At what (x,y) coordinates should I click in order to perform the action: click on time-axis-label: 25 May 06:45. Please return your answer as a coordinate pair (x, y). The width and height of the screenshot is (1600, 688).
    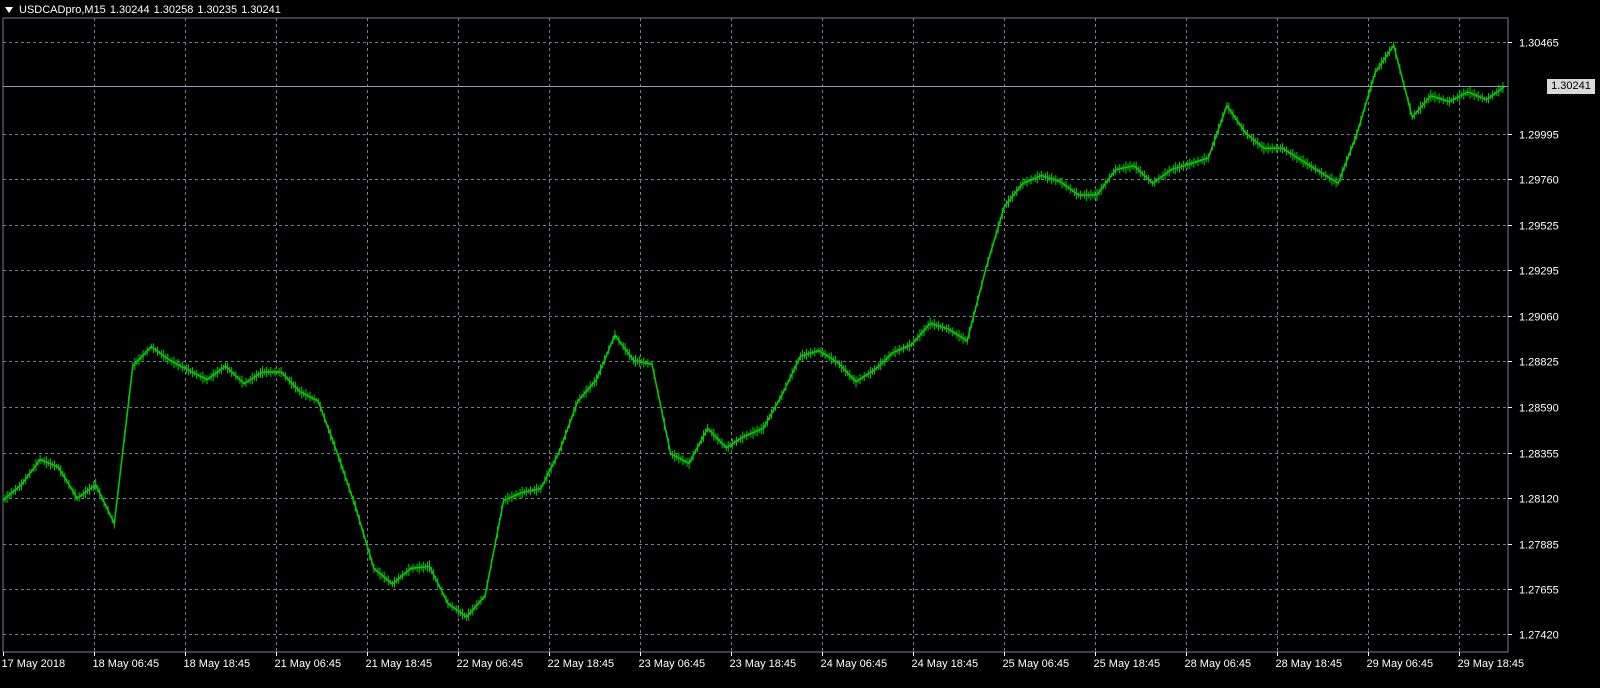
    Looking at the image, I should click on (1036, 664).